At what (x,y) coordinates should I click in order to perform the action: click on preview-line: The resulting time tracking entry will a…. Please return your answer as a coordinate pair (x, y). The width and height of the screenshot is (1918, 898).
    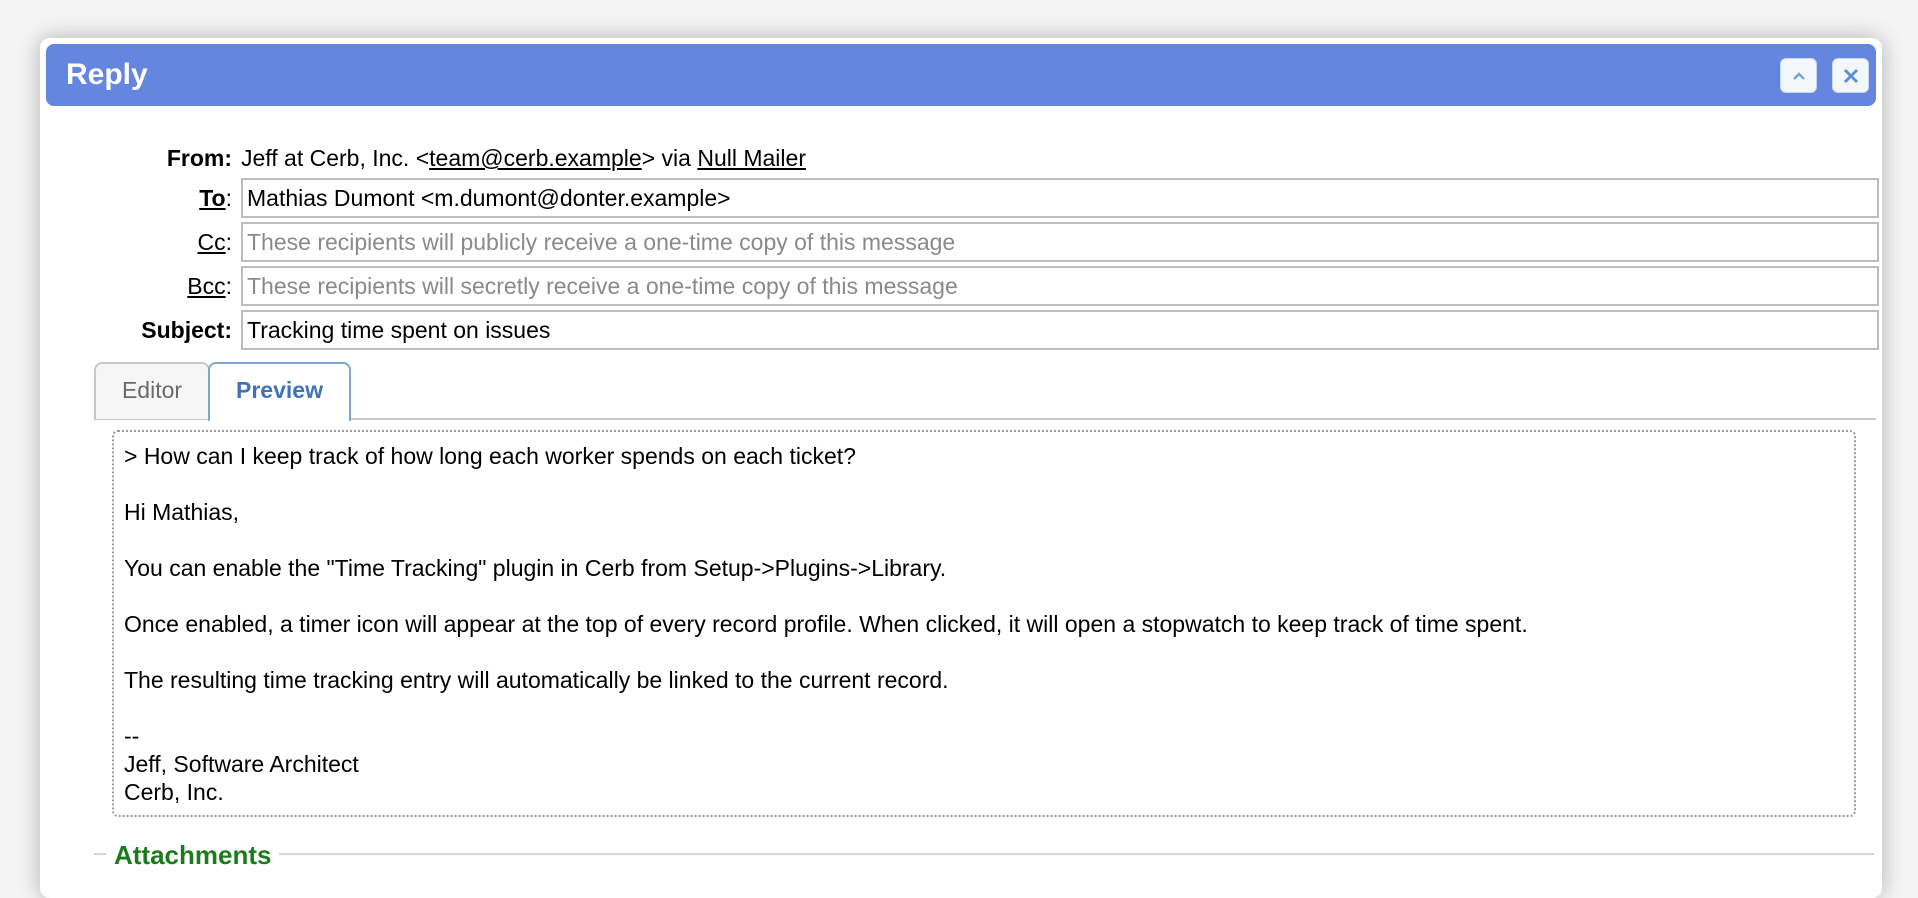
    Looking at the image, I should click on (536, 680).